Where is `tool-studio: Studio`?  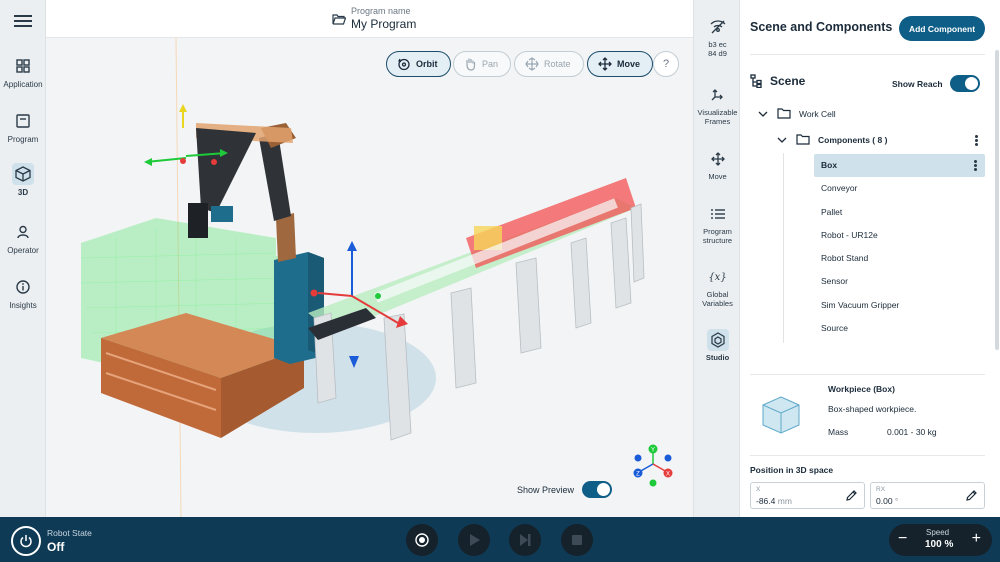 tool-studio: Studio is located at coordinates (717, 345).